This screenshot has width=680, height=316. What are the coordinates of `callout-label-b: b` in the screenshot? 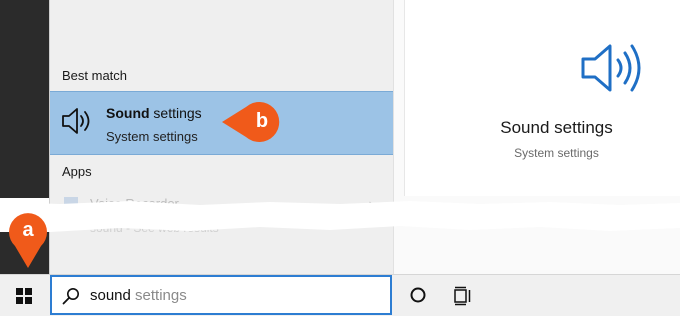 It's located at (262, 121).